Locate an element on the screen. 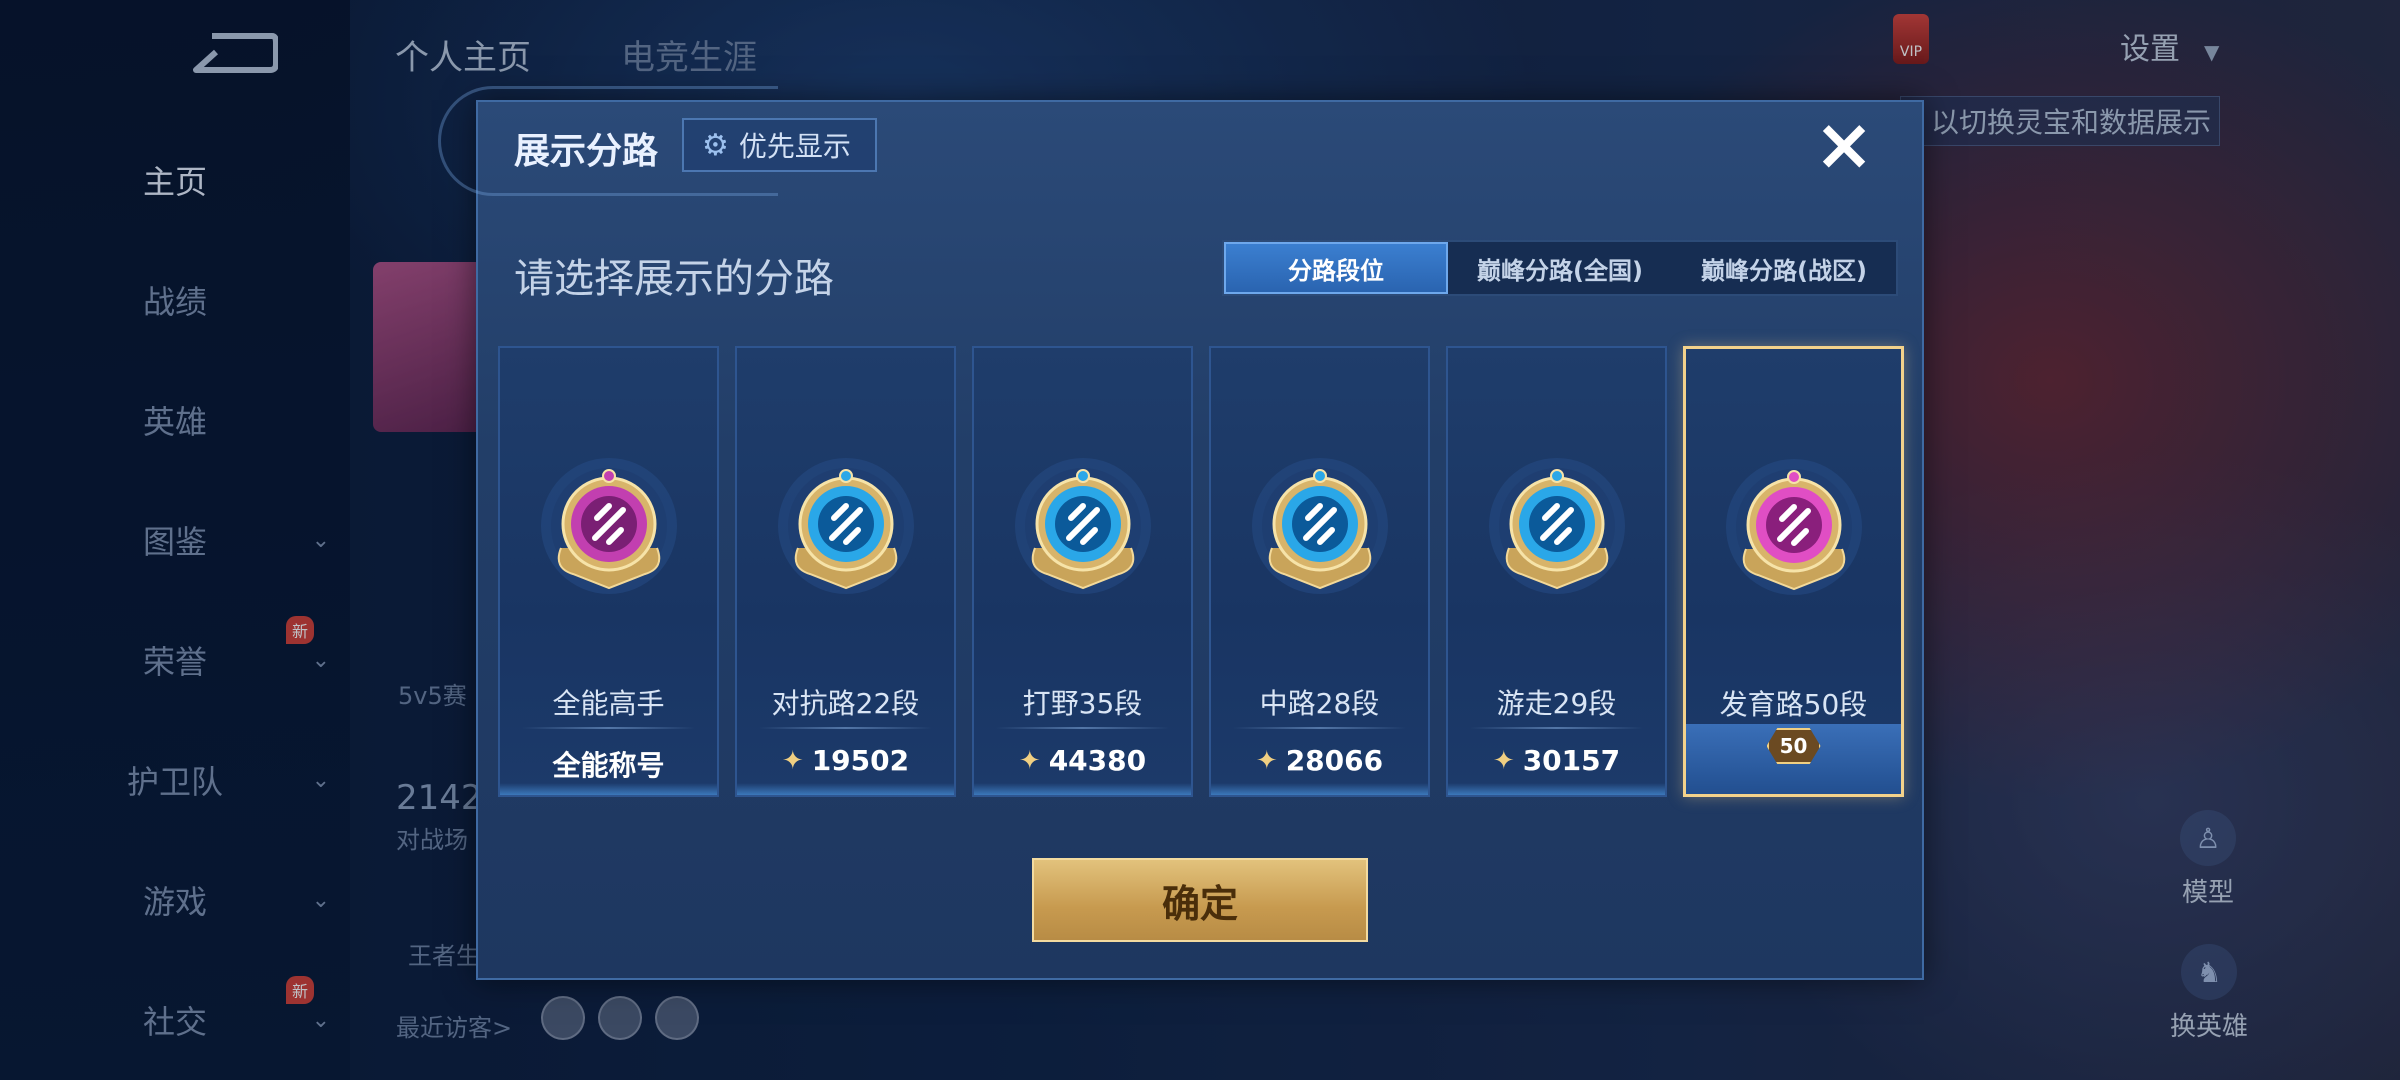 The image size is (2400, 1080). lane-card-name: 全能高手 is located at coordinates (608, 703).